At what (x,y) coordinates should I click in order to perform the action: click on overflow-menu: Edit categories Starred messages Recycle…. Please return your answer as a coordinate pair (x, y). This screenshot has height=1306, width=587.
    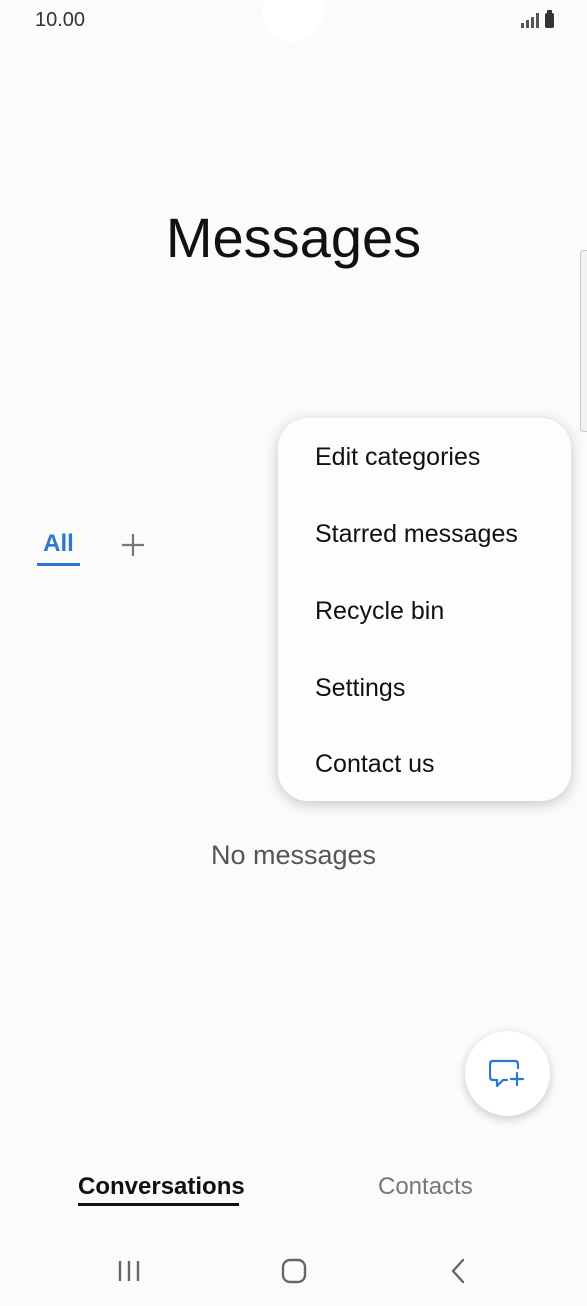
    Looking at the image, I should click on (424, 609).